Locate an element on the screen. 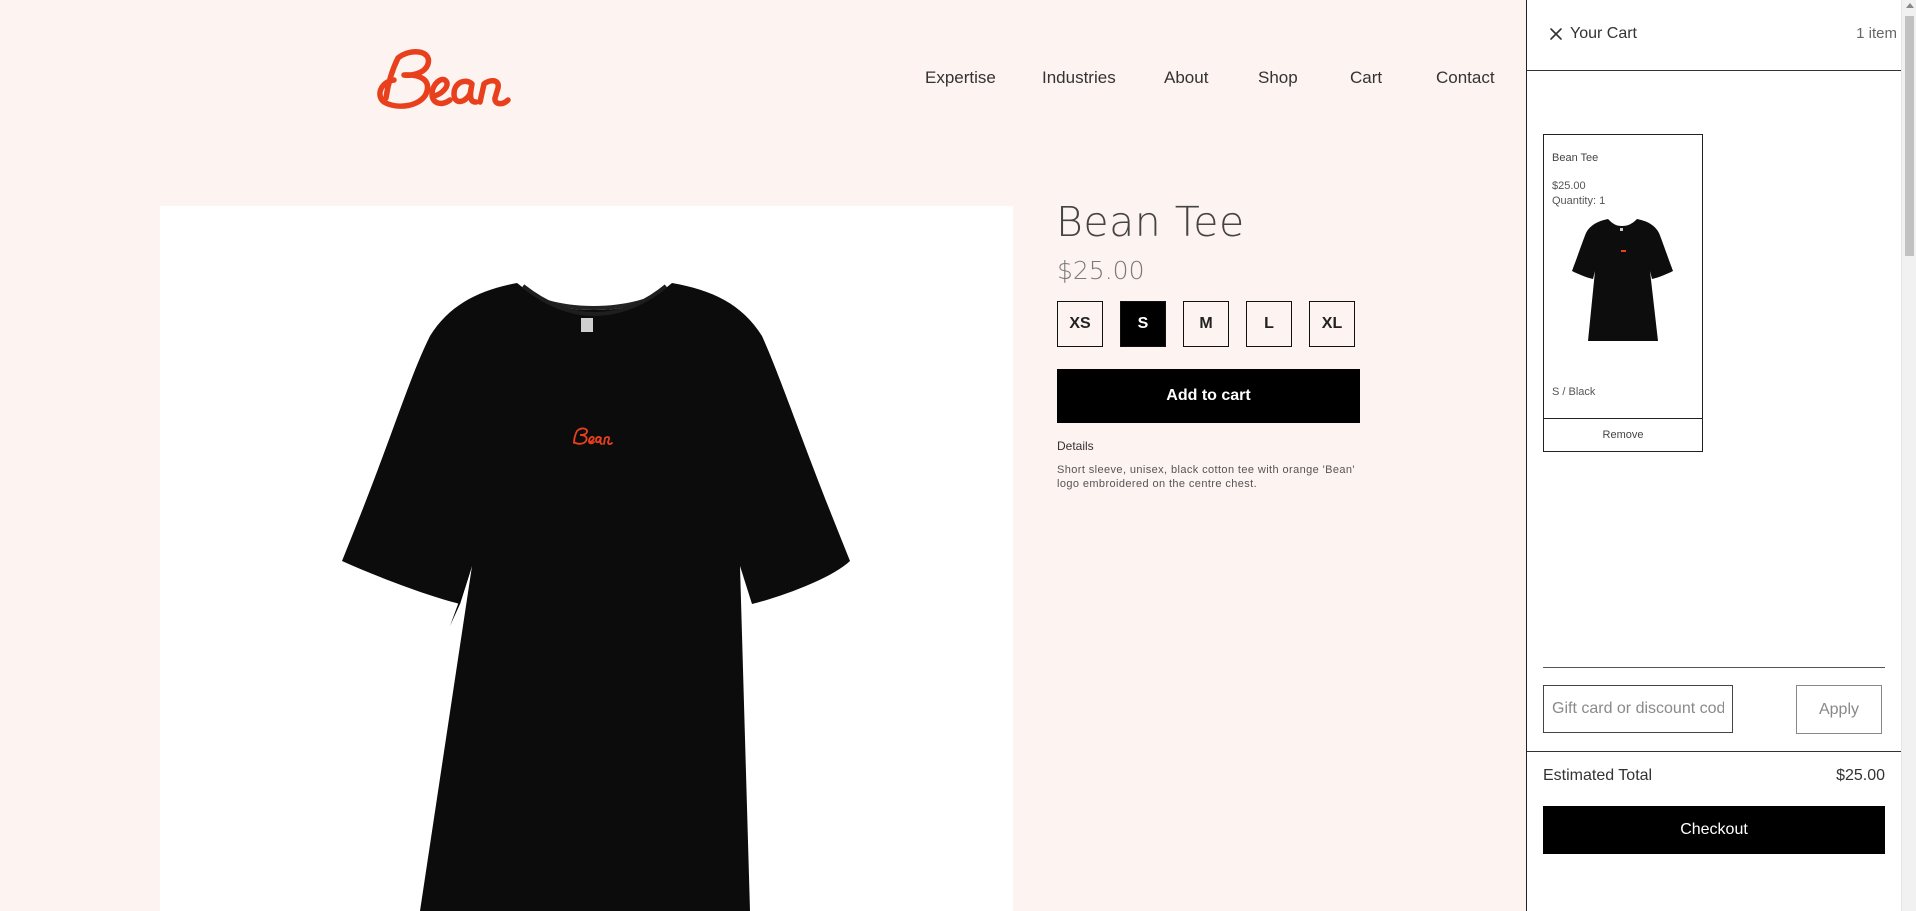 This screenshot has width=1916, height=911. cart-item-name: Bean Tee is located at coordinates (1575, 158).